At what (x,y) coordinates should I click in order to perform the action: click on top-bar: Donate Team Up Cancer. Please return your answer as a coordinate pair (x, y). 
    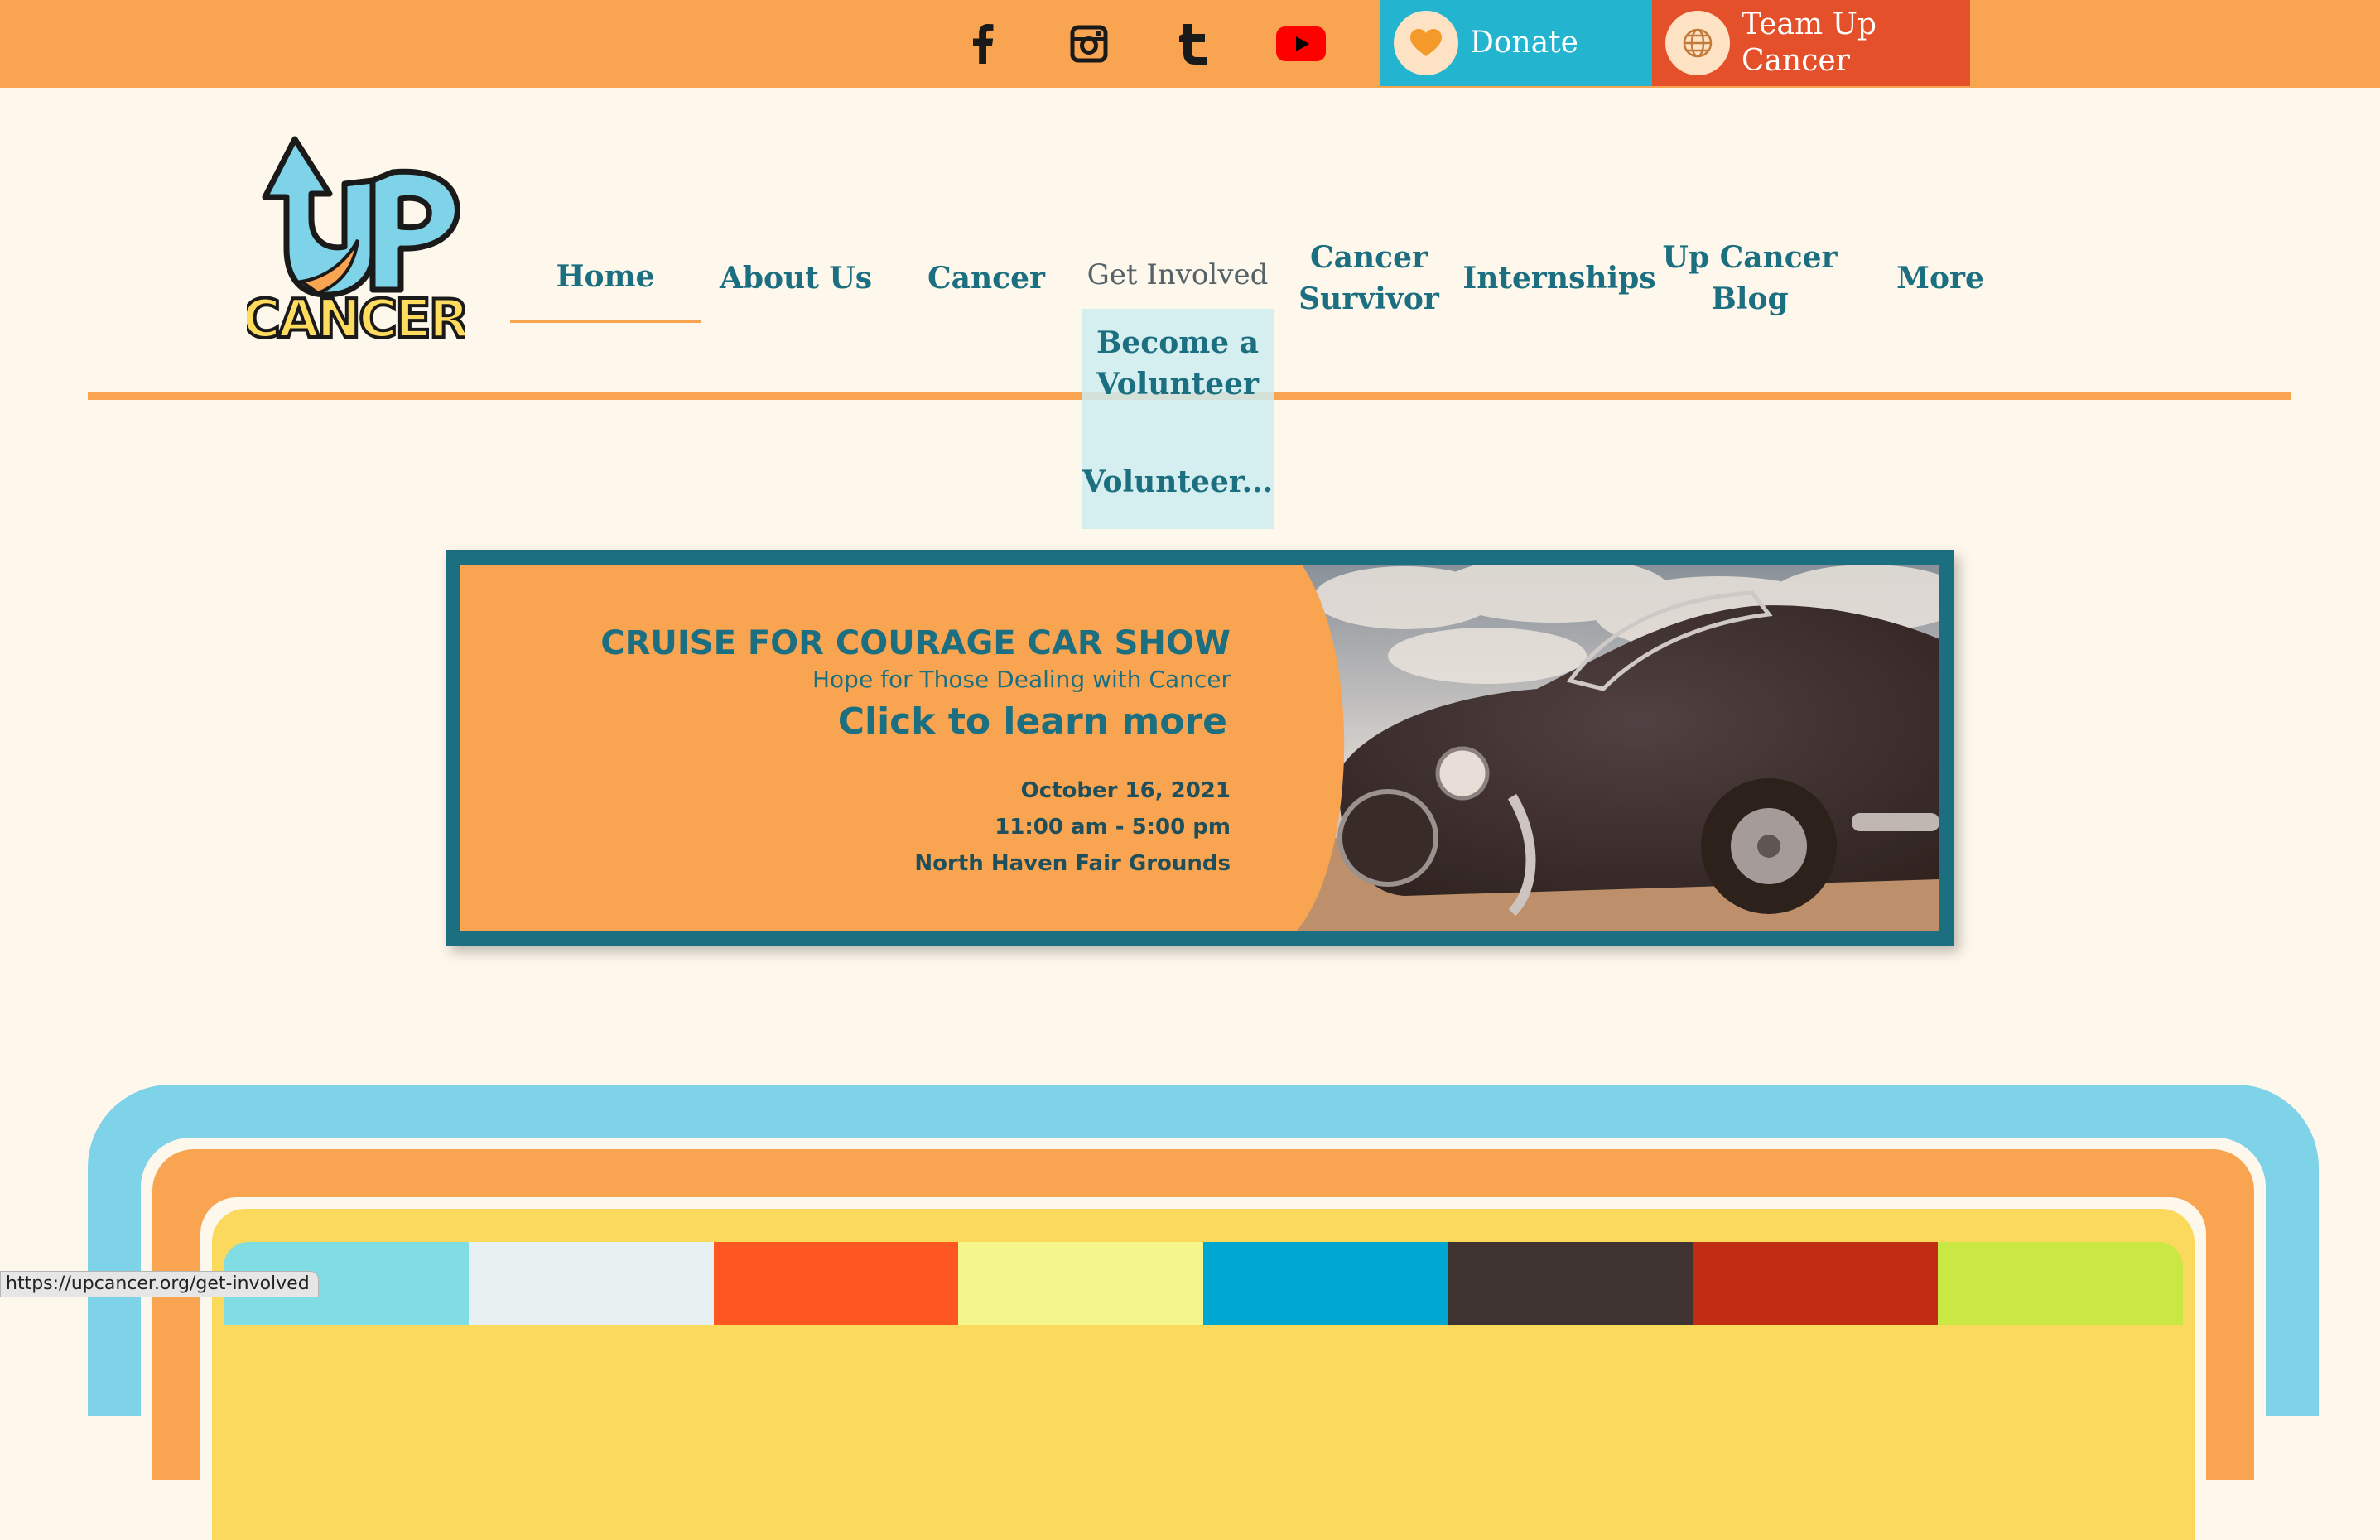
    Looking at the image, I should click on (1190, 44).